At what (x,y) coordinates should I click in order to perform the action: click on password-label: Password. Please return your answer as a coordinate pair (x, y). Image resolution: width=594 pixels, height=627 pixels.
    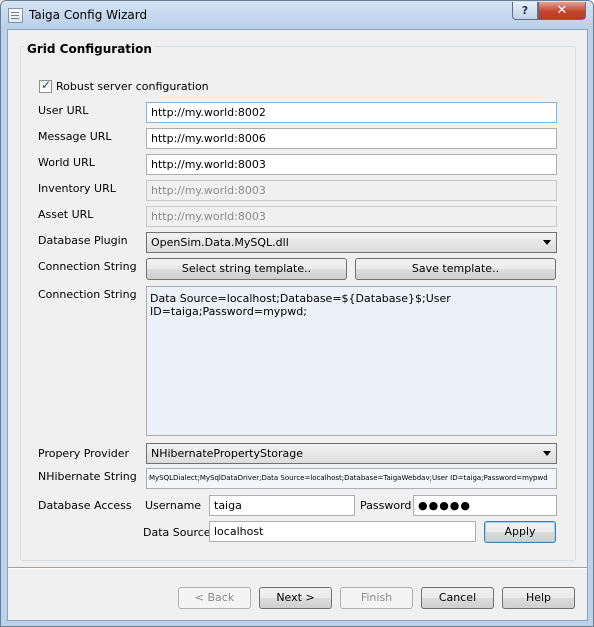
    Looking at the image, I should click on (386, 505).